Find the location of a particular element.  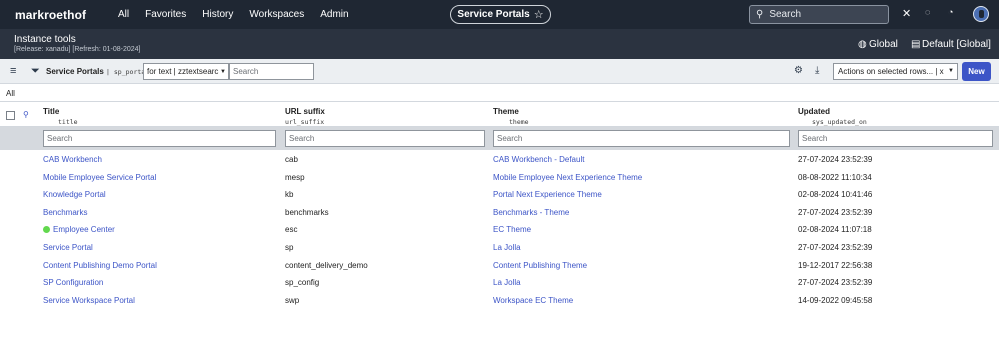

actions-label: Actions on selected rows... | x is located at coordinates (891, 71).